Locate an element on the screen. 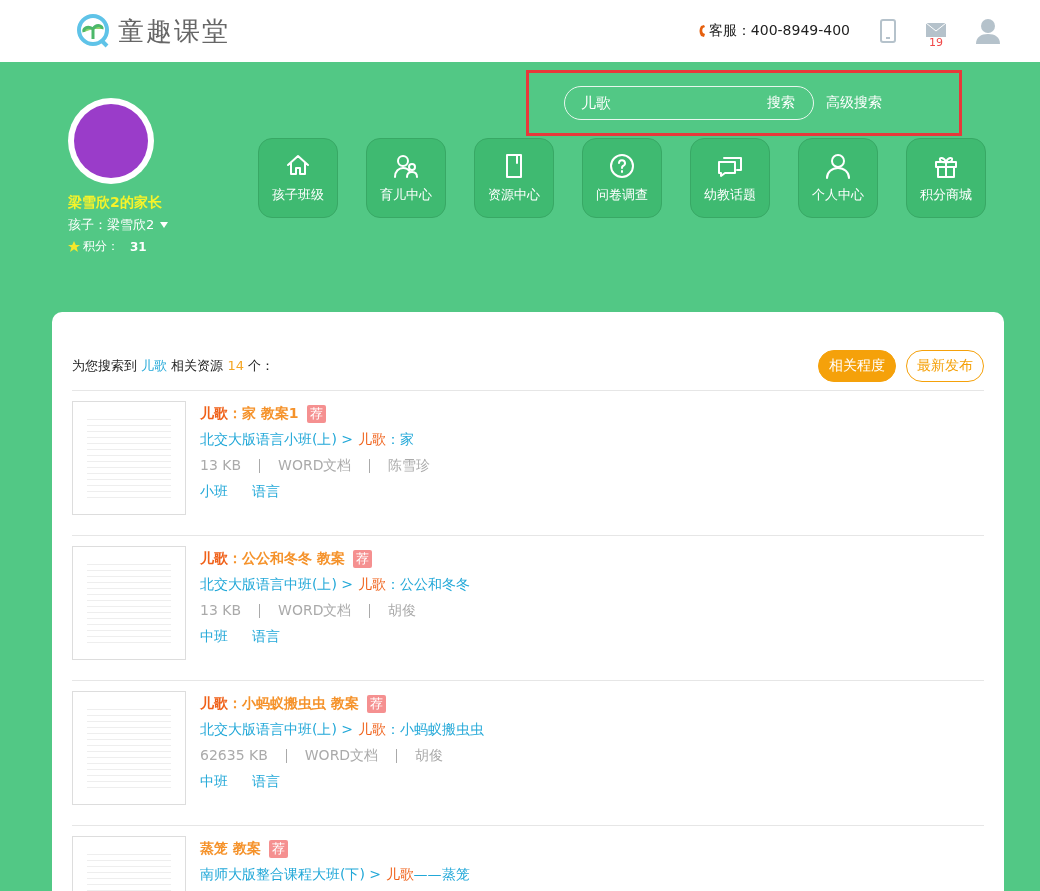 Image resolution: width=1040 pixels, height=891 pixels. tag-link: 小班 is located at coordinates (214, 492).